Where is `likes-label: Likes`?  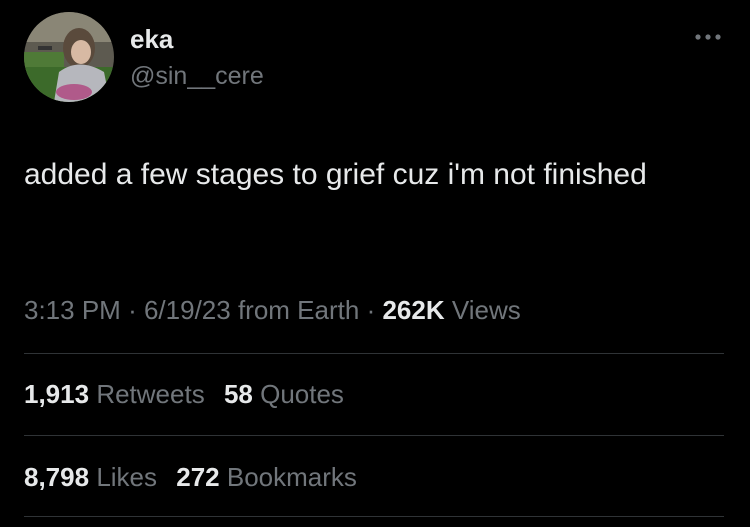 likes-label: Likes is located at coordinates (127, 477).